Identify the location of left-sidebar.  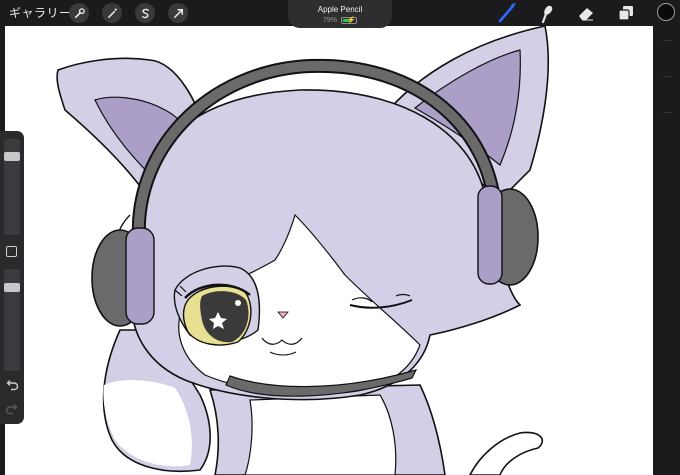
(12, 277).